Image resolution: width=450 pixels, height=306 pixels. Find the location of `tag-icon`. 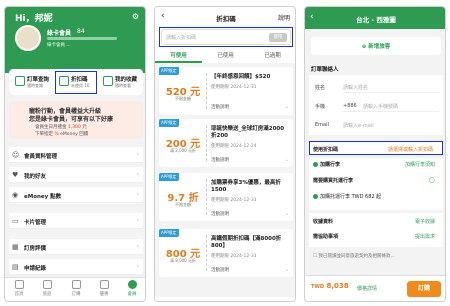

tag-icon is located at coordinates (104, 284).